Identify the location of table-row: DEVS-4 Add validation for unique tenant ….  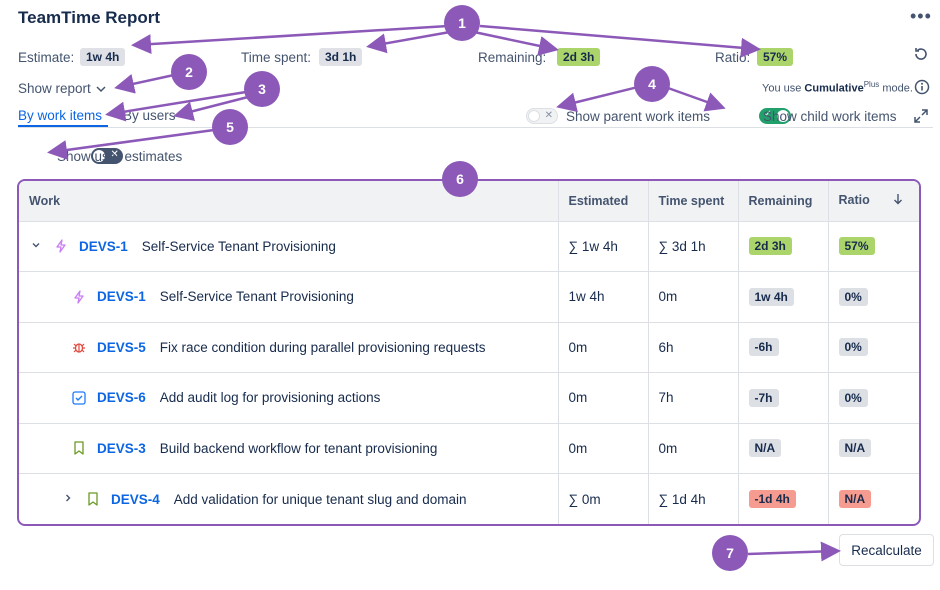
(469, 498).